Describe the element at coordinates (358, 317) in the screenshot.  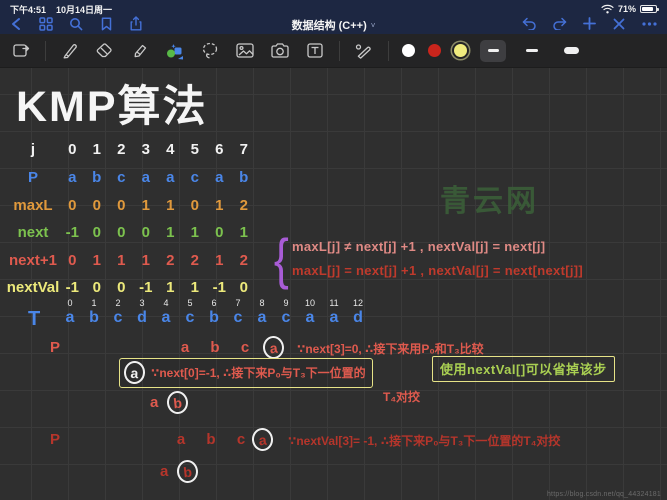
I see `t-letter: d` at that location.